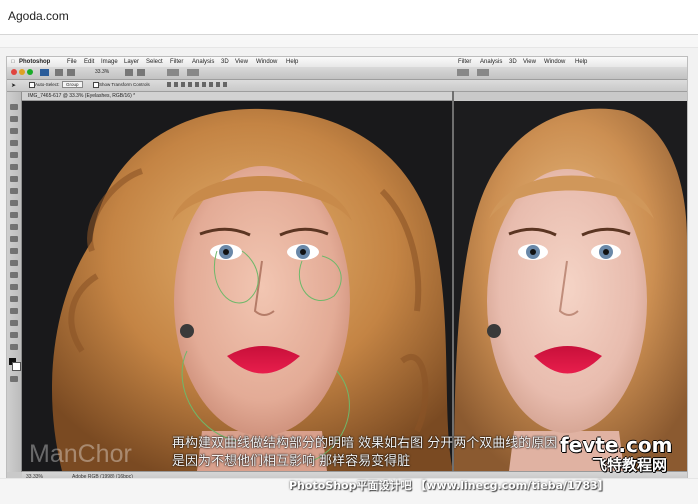  Describe the element at coordinates (124, 84) in the screenshot. I see `transform-controls-label: Show Transform Controls` at that location.